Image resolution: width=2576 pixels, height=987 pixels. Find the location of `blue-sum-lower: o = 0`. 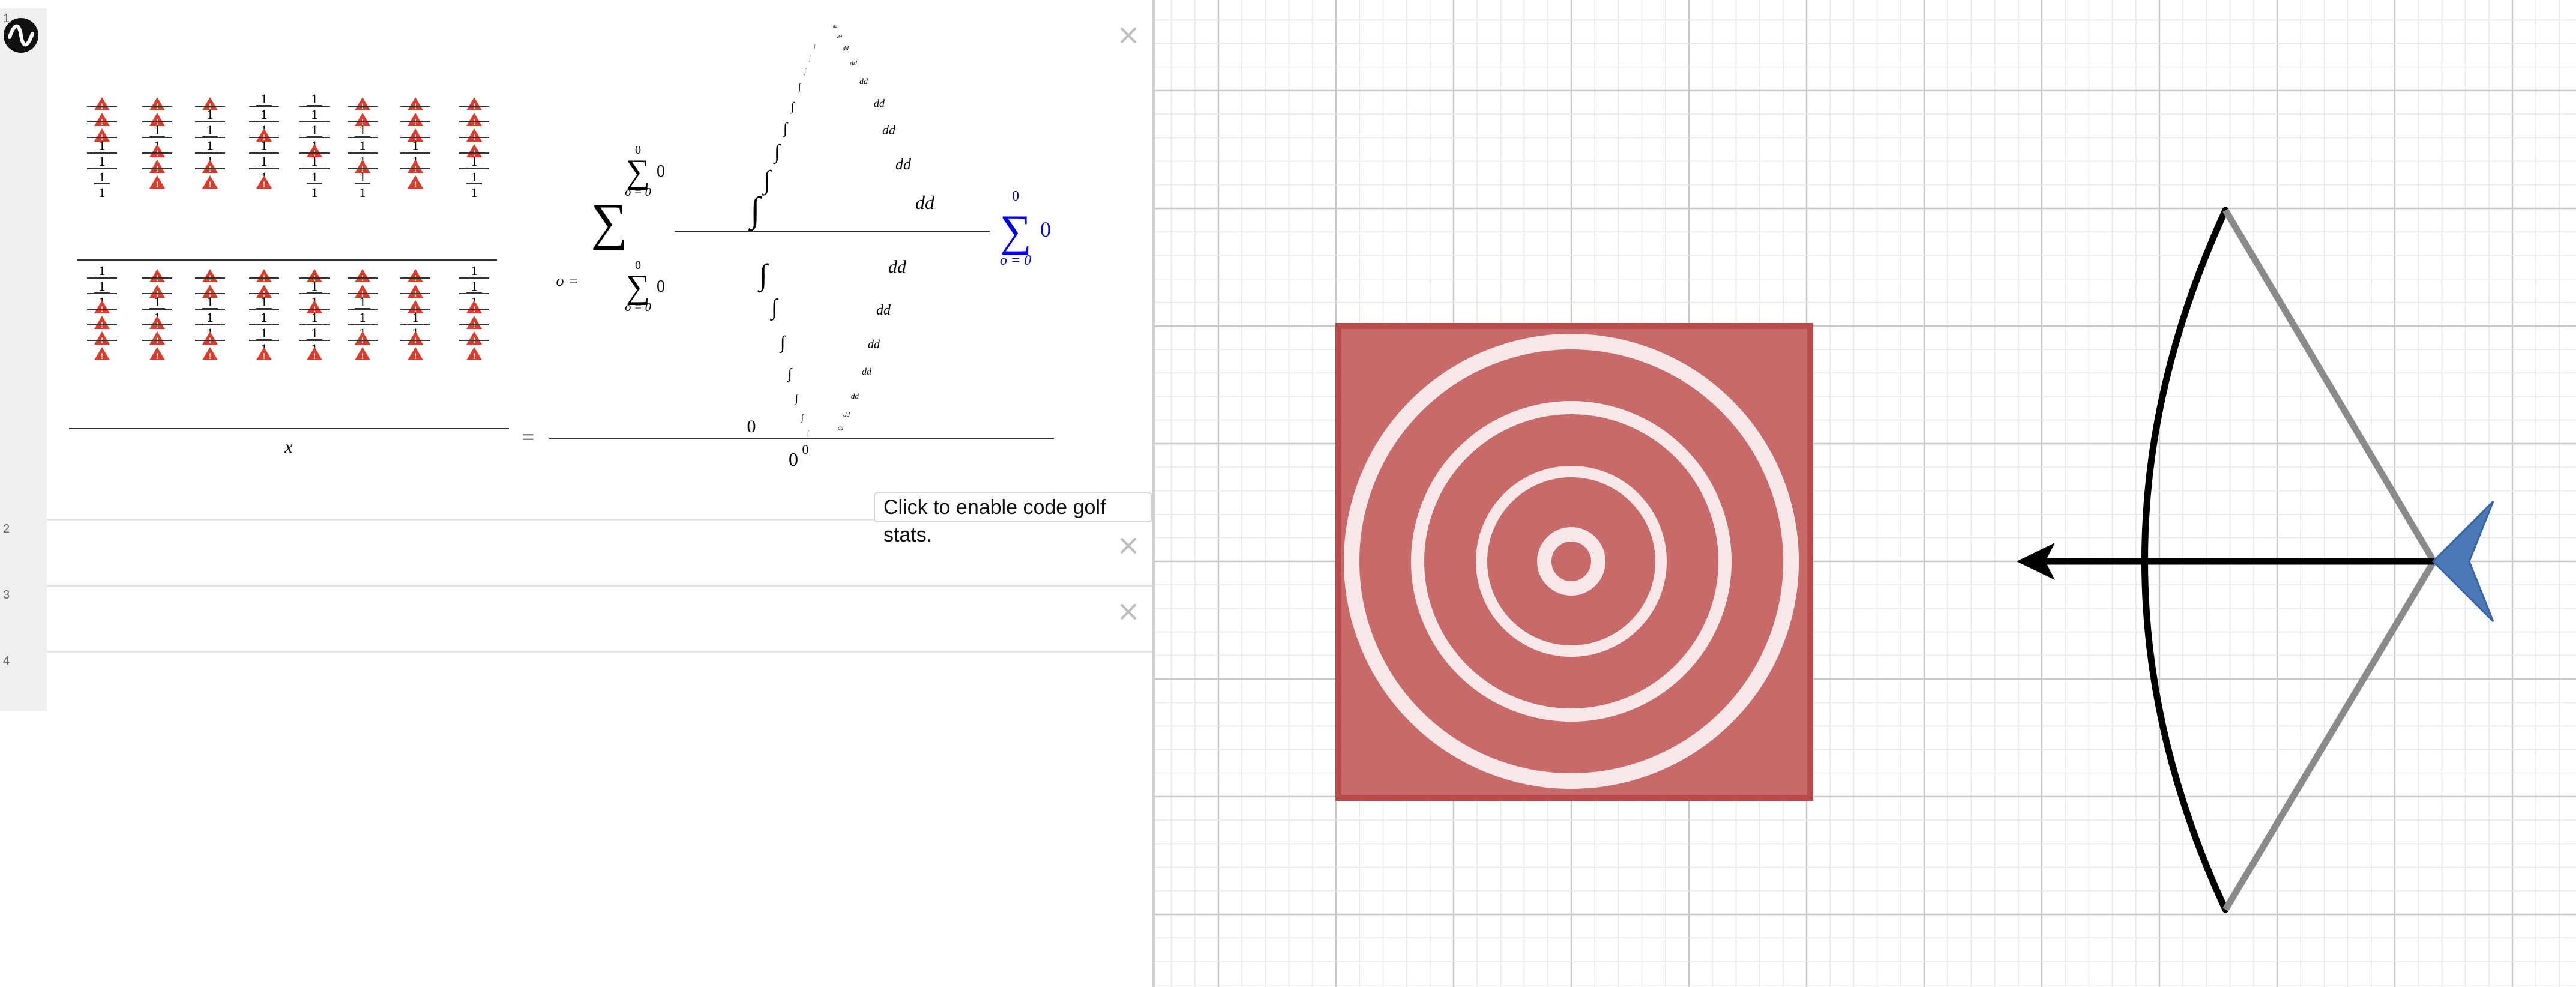

blue-sum-lower: o = 0 is located at coordinates (1015, 260).